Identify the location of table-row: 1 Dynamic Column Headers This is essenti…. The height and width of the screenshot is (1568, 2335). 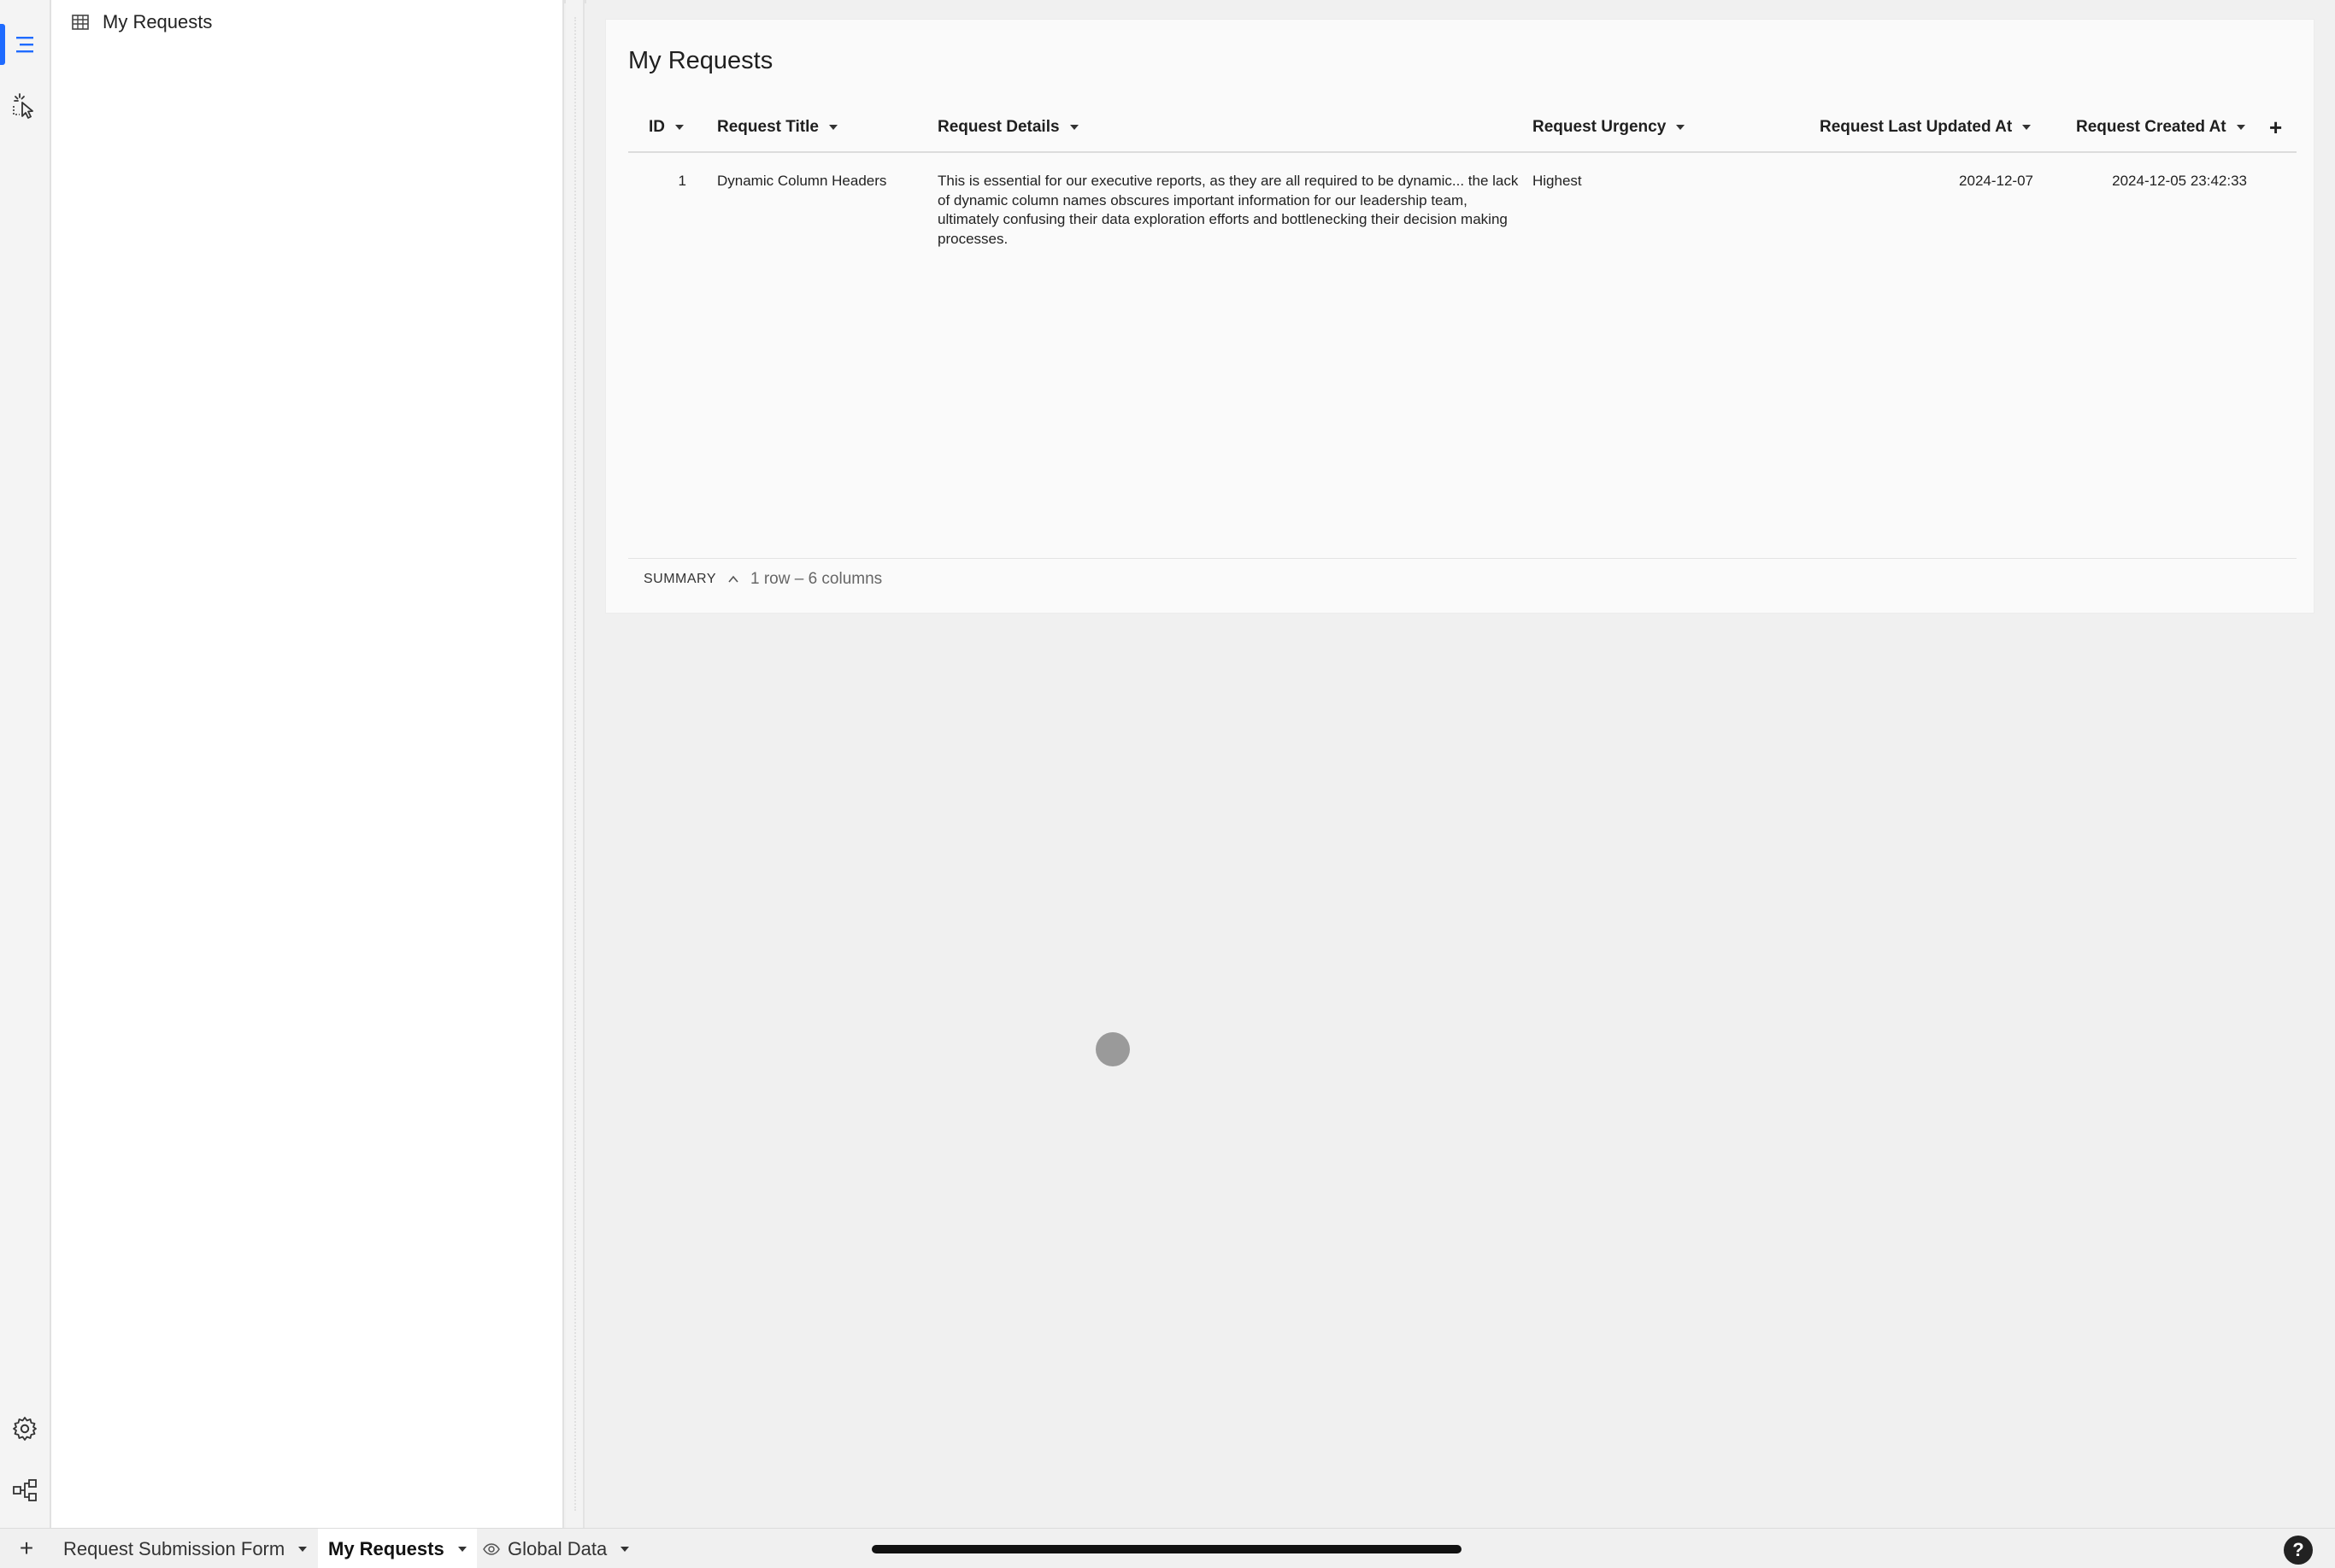
(1462, 204).